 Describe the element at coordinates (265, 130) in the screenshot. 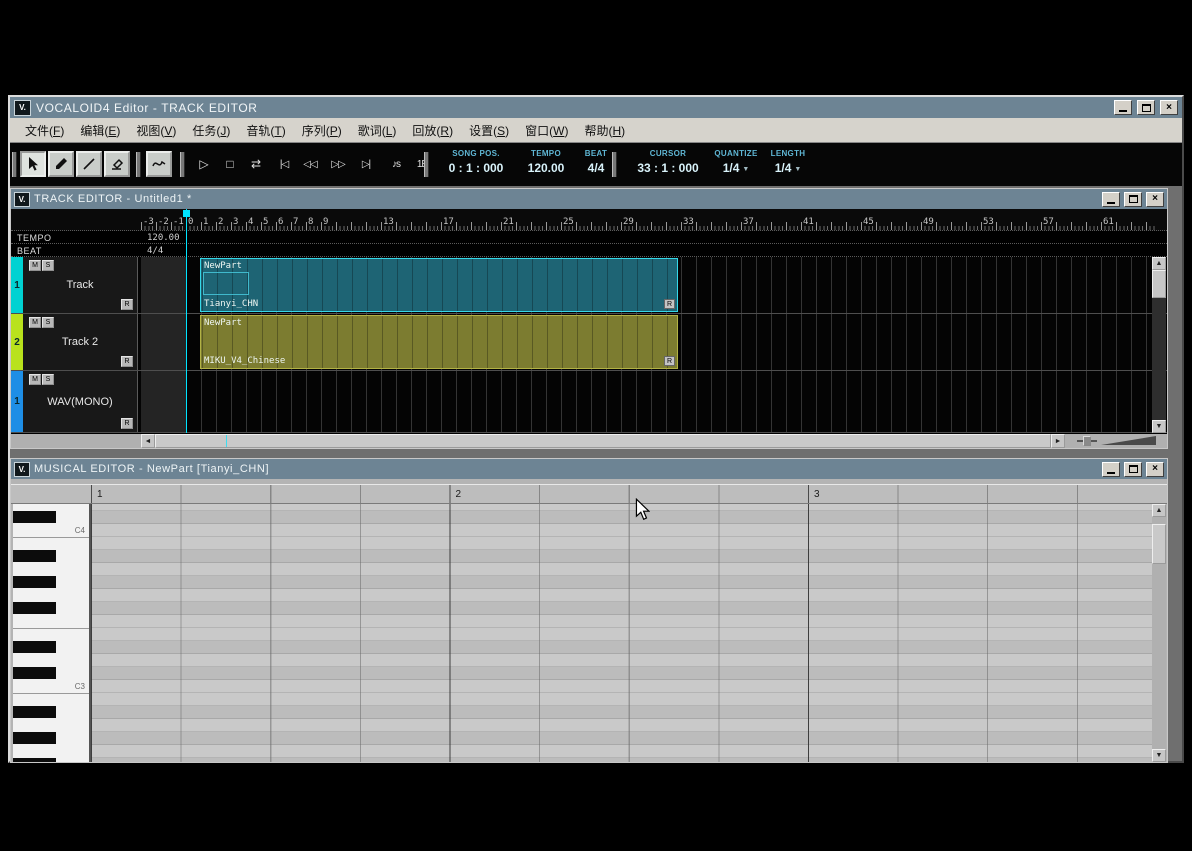

I see `menu-item-t: 音轨(T)` at that location.